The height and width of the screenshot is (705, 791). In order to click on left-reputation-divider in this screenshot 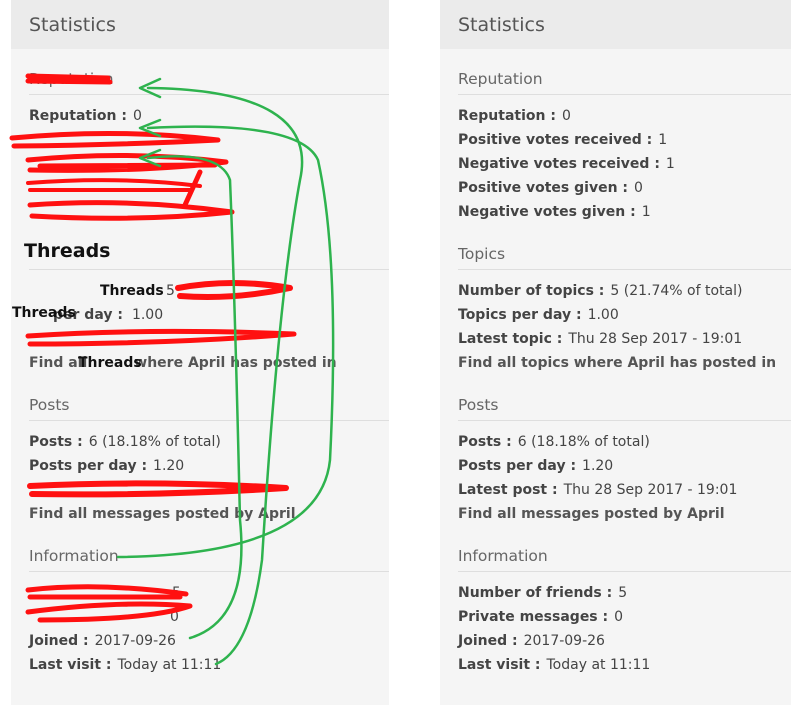, I will do `click(209, 94)`.